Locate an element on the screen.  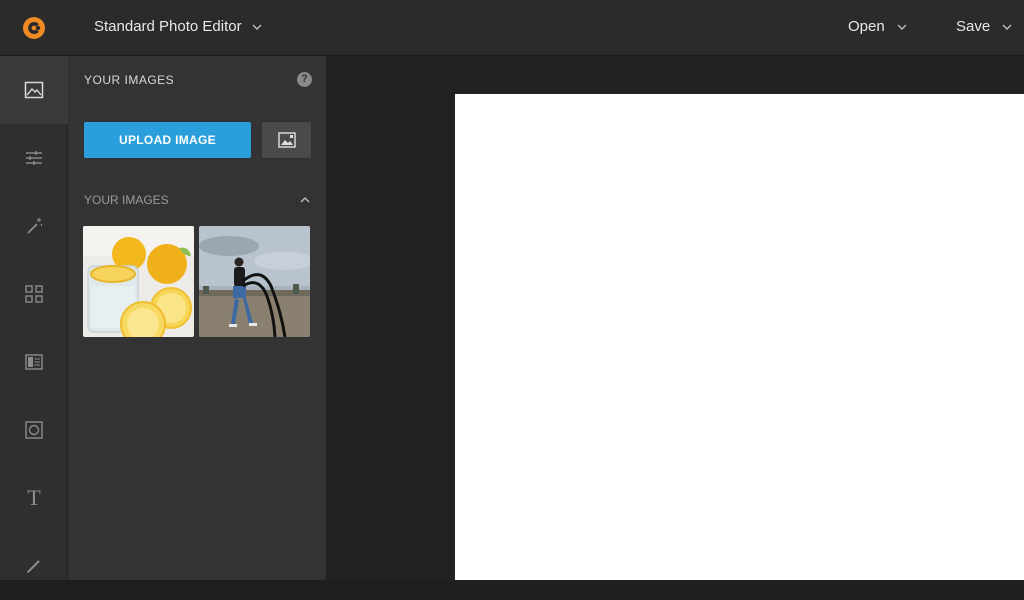
app-logo-icon is located at coordinates (34, 28).